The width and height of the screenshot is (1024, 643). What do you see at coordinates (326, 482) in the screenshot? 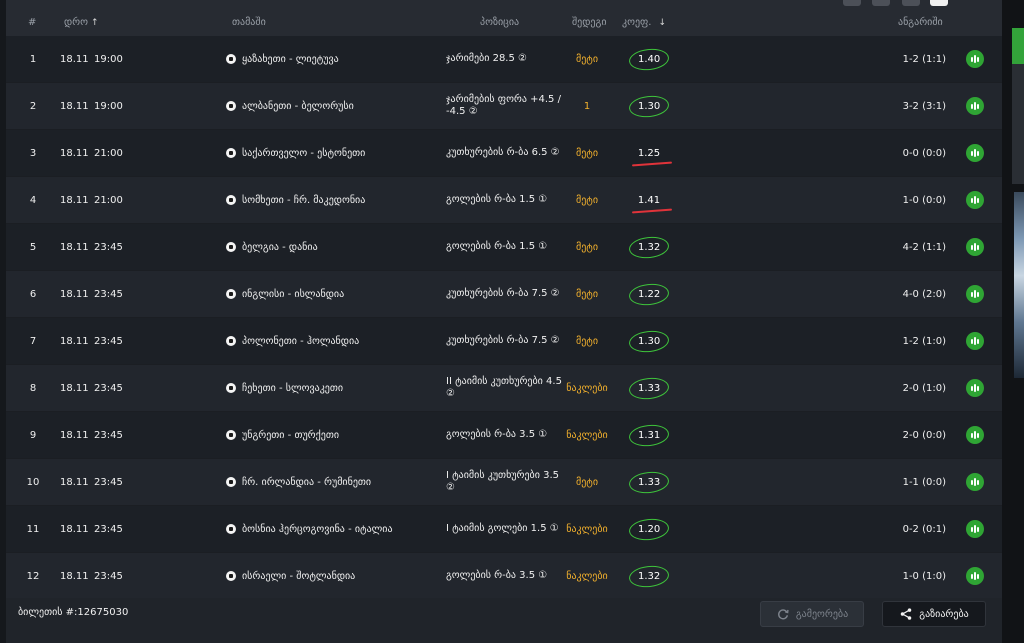
I see `row-game: ჩრ. ირლანდია - რუმინეთი` at bounding box center [326, 482].